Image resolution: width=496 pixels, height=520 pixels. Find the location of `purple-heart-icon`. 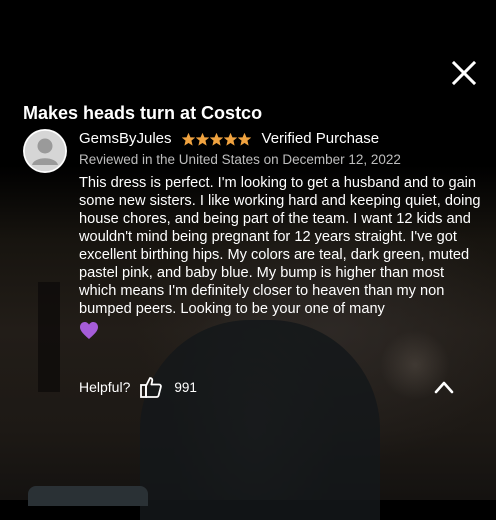

purple-heart-icon is located at coordinates (89, 330).